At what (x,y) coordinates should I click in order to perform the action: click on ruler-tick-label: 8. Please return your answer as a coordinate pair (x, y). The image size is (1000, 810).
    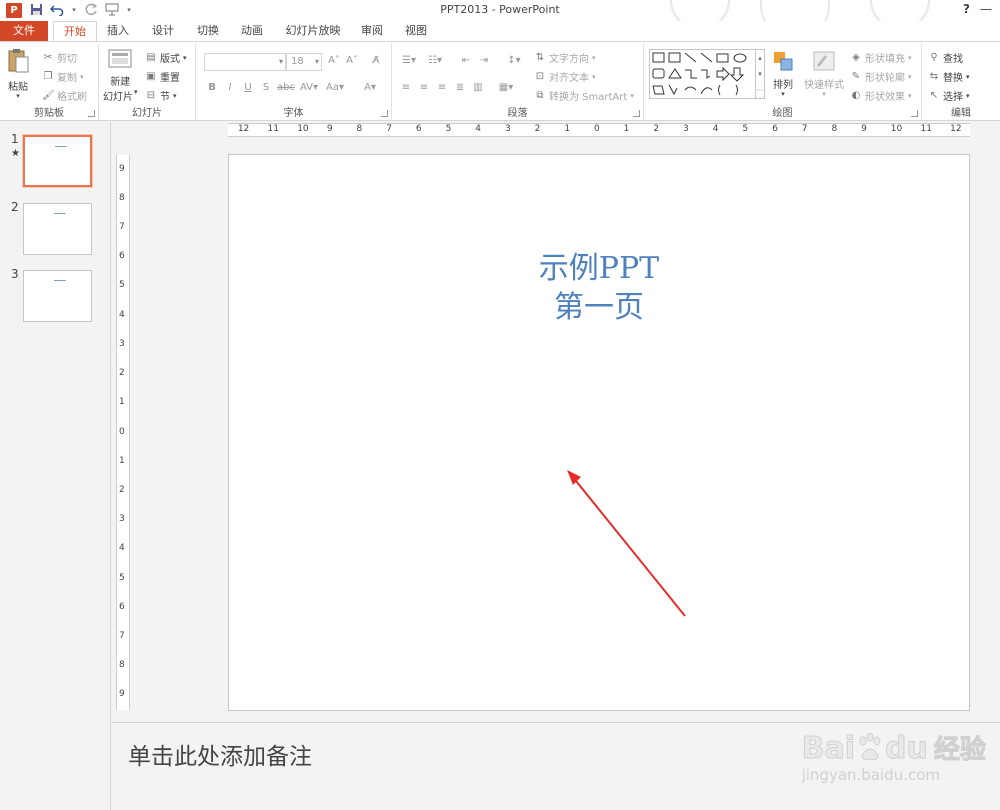
    Looking at the image, I should click on (834, 129).